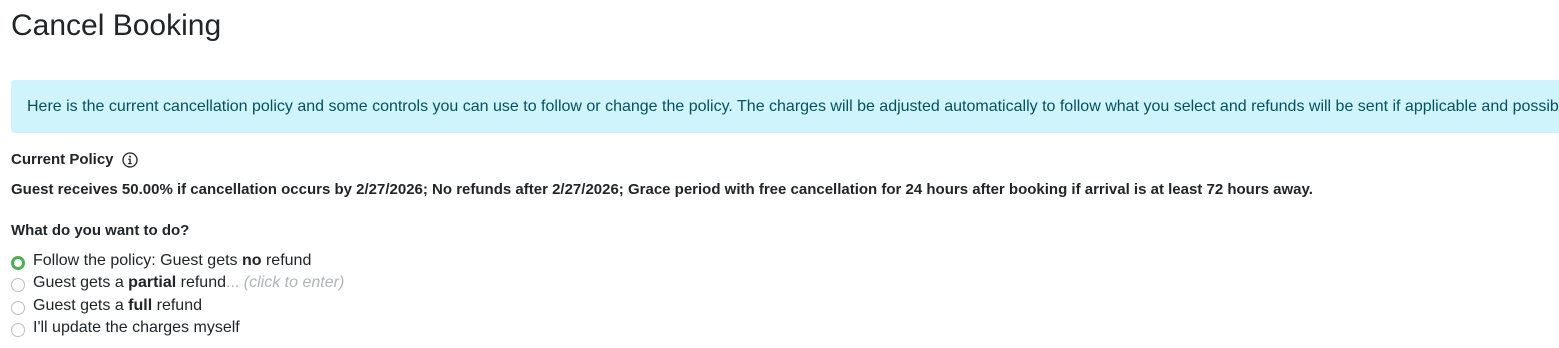  I want to click on radio-follow-policy, so click(18, 263).